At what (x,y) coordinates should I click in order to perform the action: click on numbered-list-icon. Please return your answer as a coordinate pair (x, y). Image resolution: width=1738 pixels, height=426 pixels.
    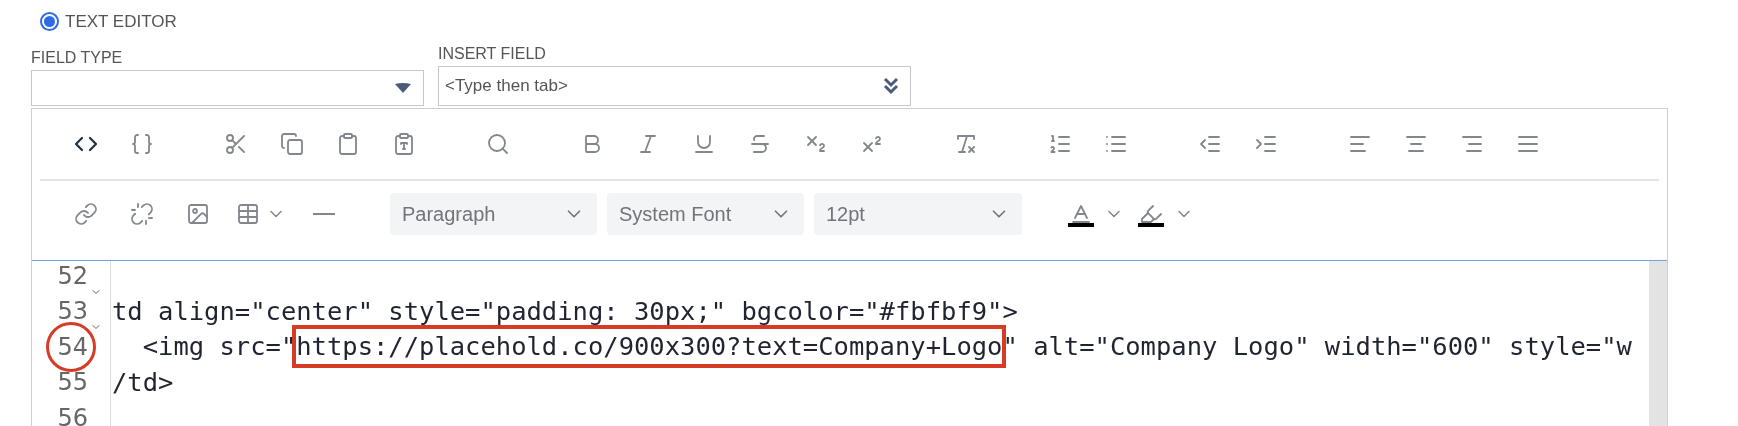
    Looking at the image, I should click on (1060, 144).